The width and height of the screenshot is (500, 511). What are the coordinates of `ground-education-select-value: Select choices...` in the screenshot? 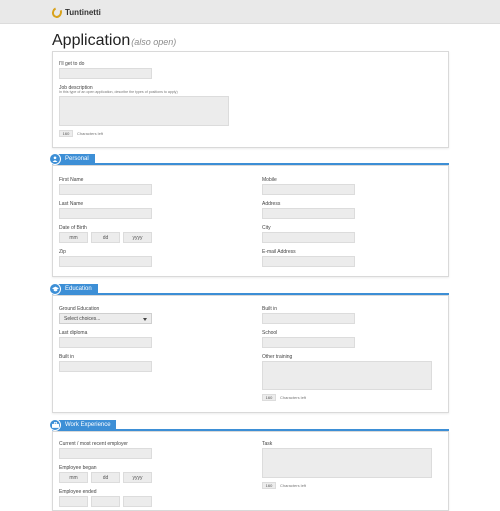 It's located at (82, 319).